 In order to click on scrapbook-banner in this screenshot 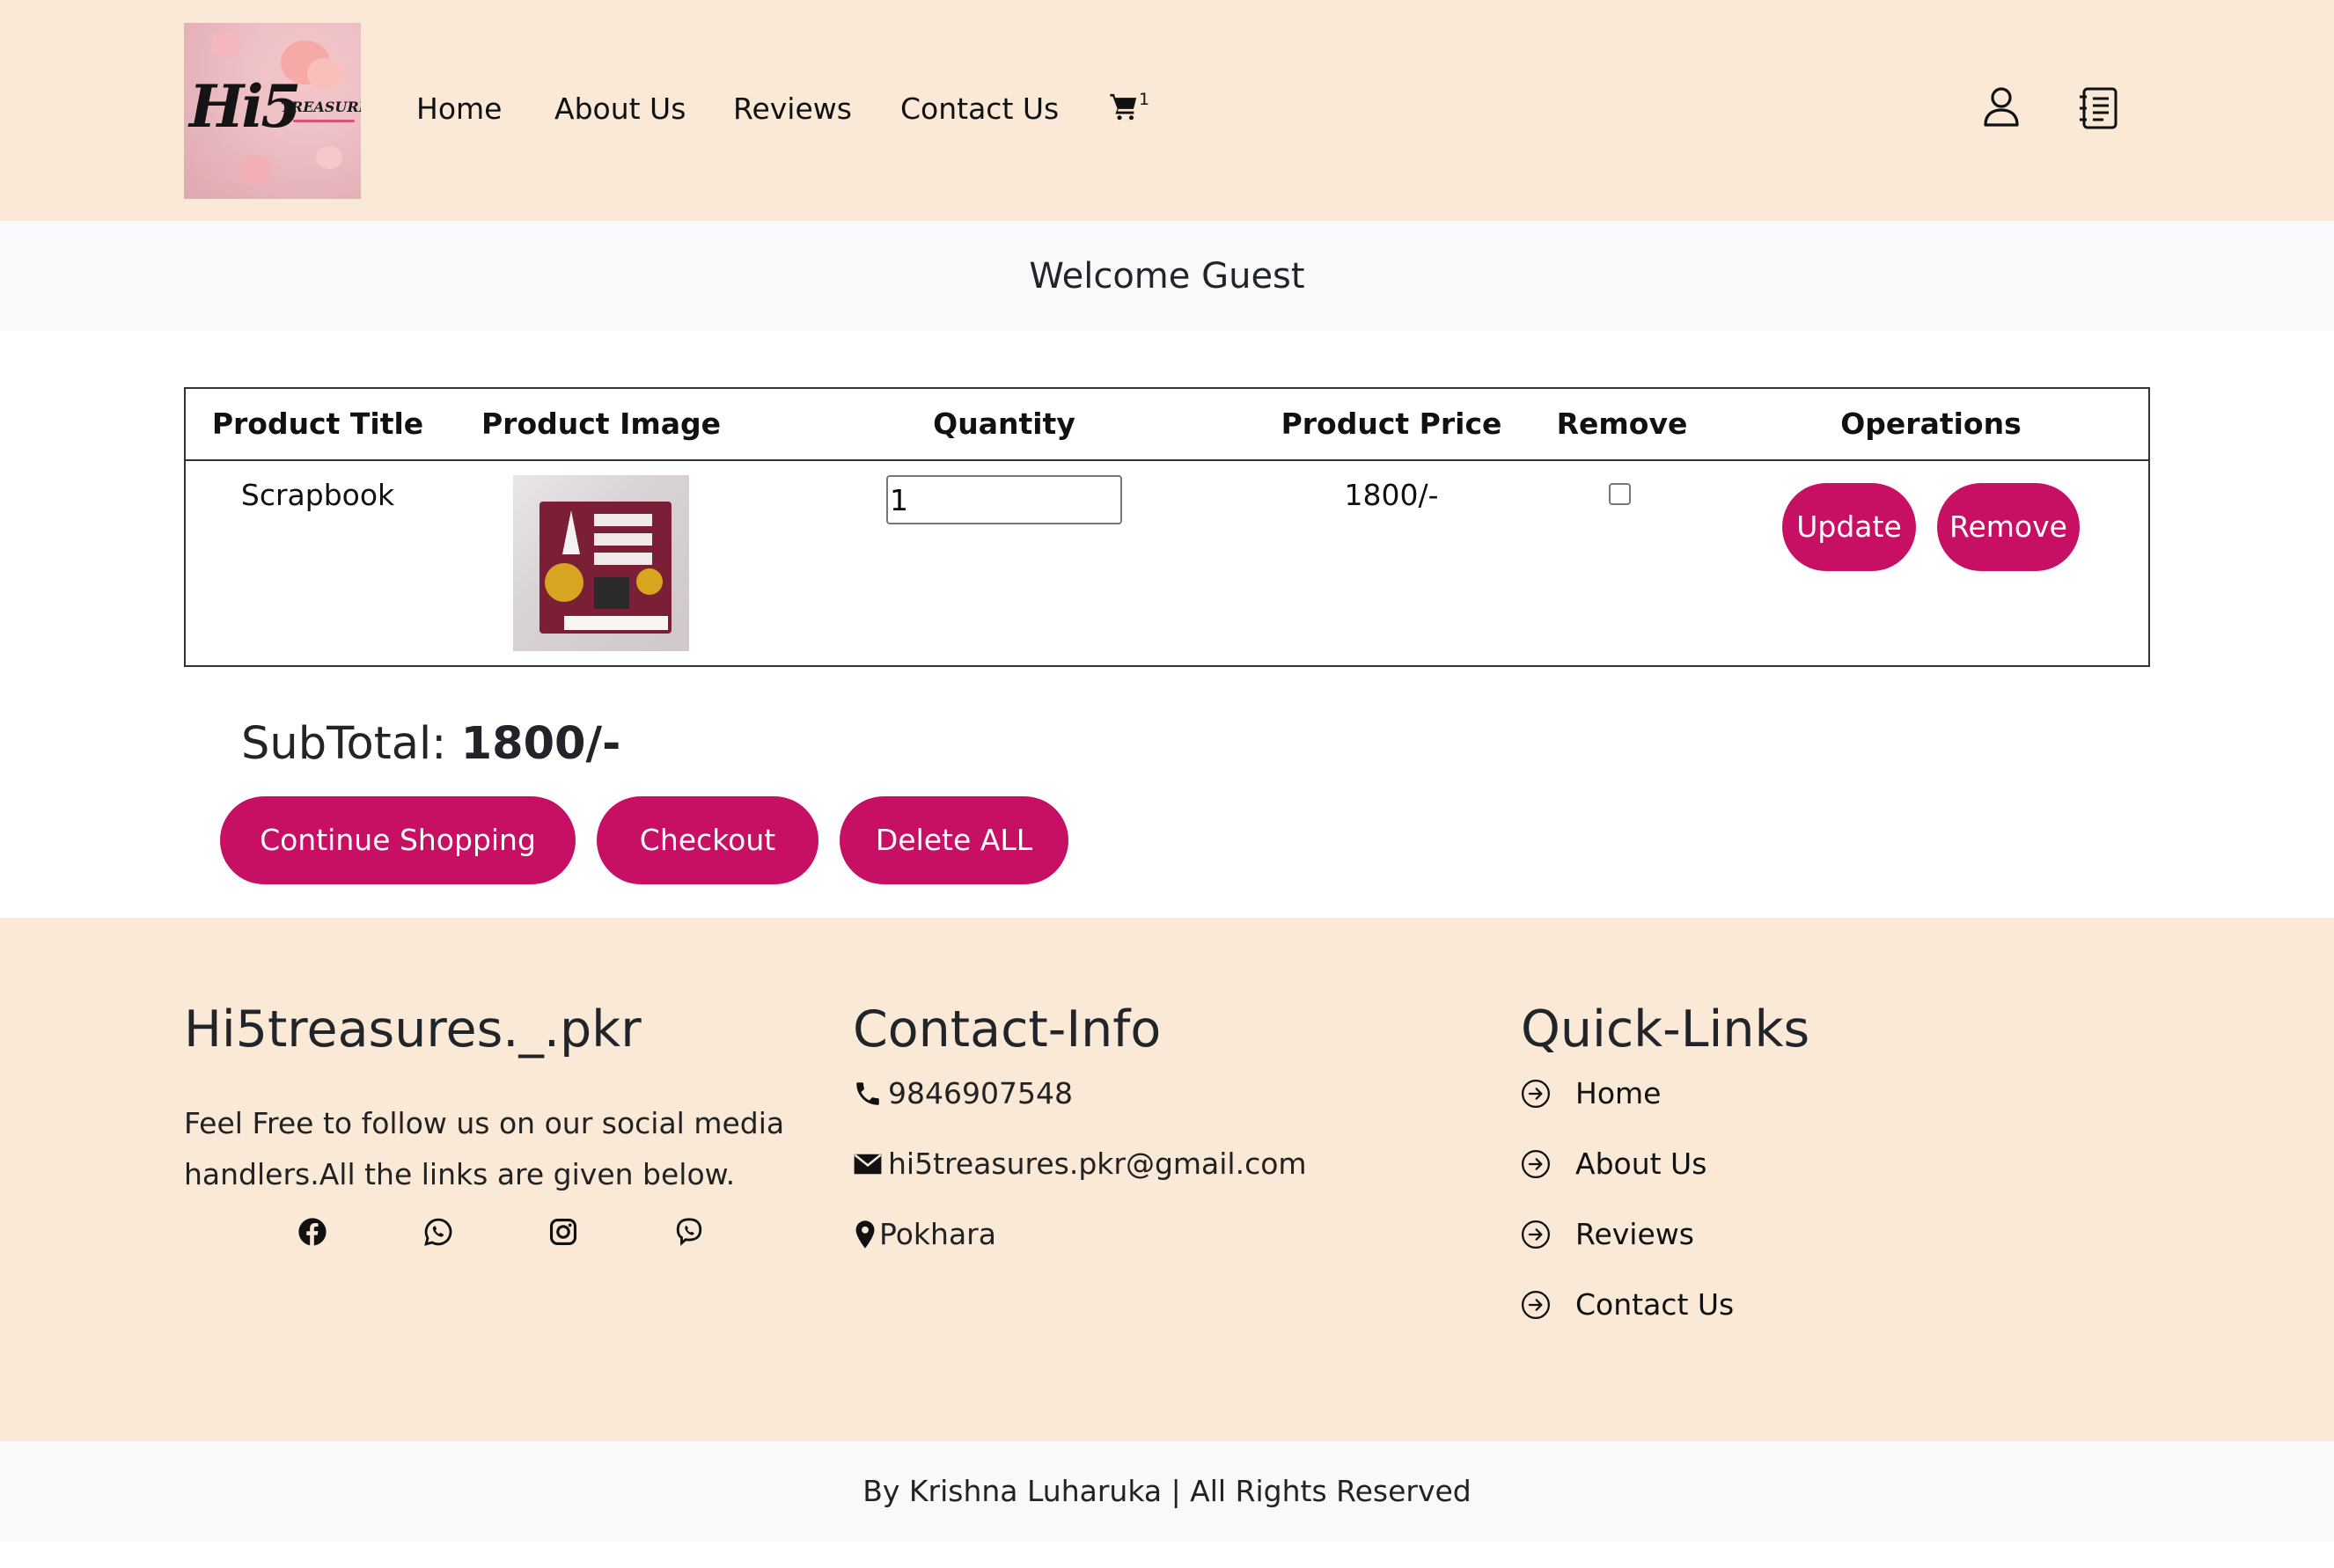, I will do `click(616, 623)`.